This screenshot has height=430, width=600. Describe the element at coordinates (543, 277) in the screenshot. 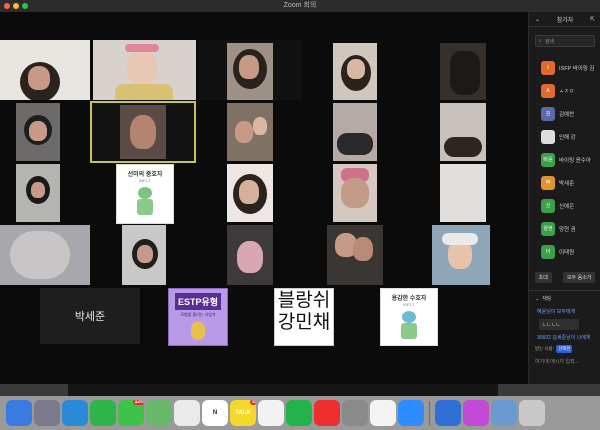

I see `invite-button: 초대` at that location.